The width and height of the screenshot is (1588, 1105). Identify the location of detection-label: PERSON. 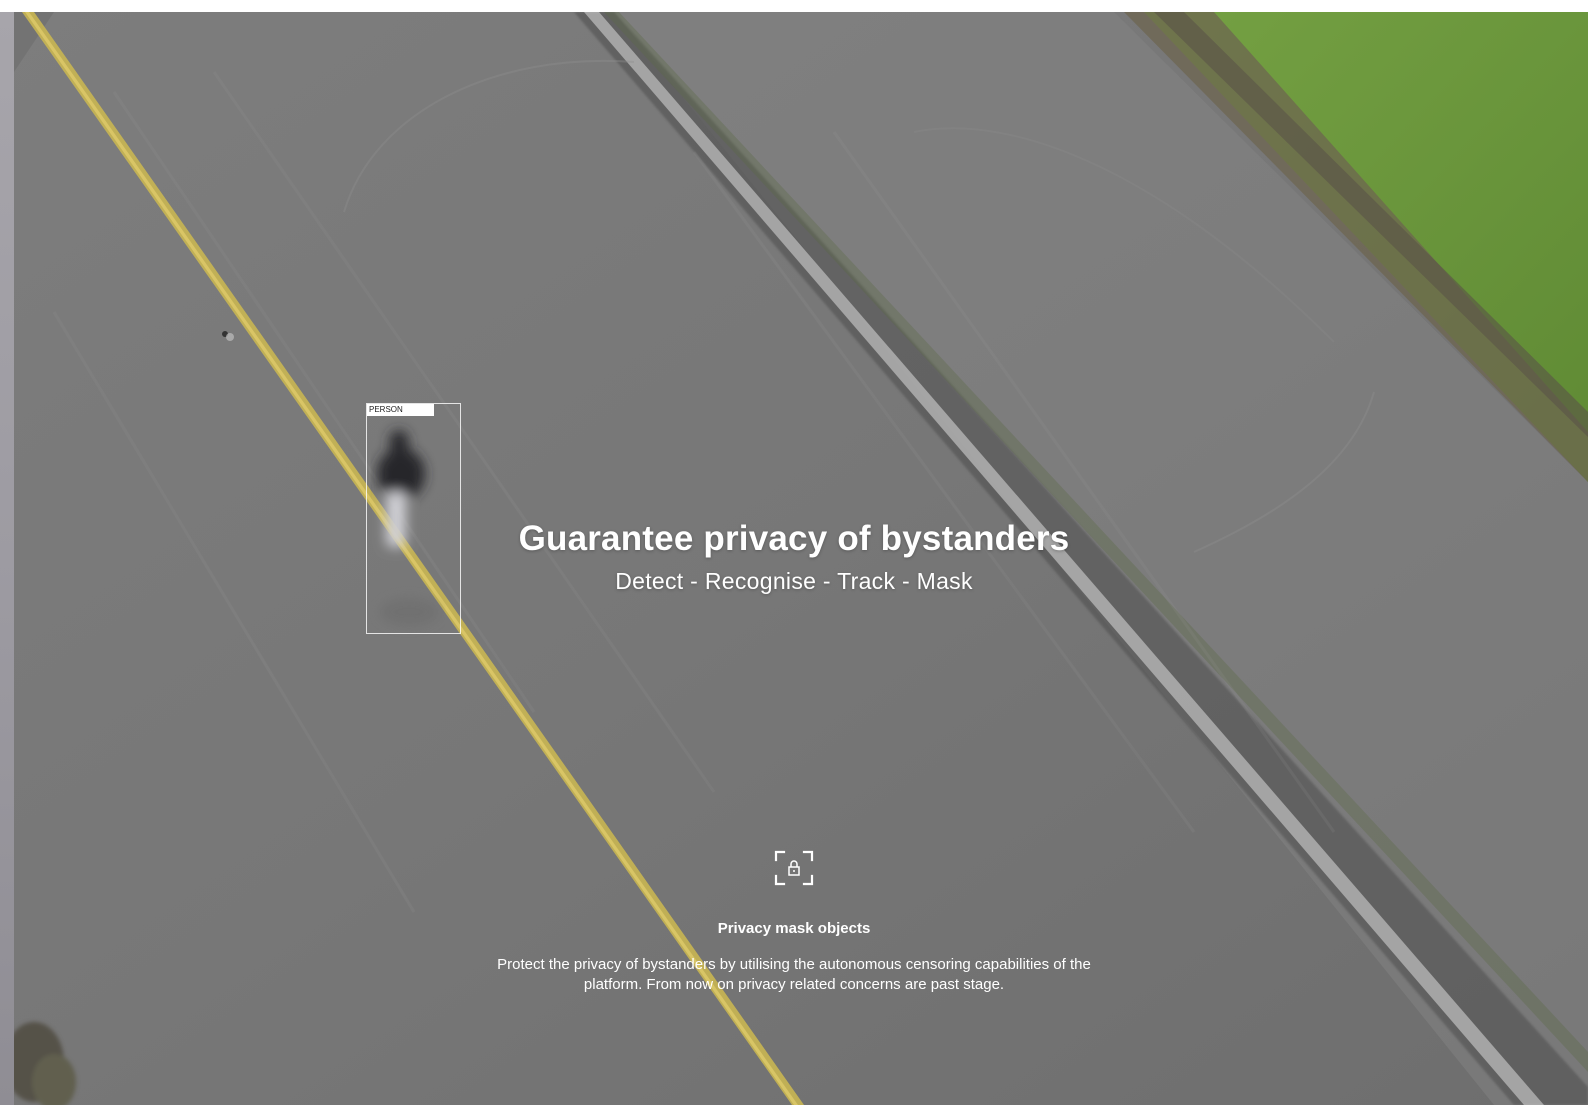
(400, 410).